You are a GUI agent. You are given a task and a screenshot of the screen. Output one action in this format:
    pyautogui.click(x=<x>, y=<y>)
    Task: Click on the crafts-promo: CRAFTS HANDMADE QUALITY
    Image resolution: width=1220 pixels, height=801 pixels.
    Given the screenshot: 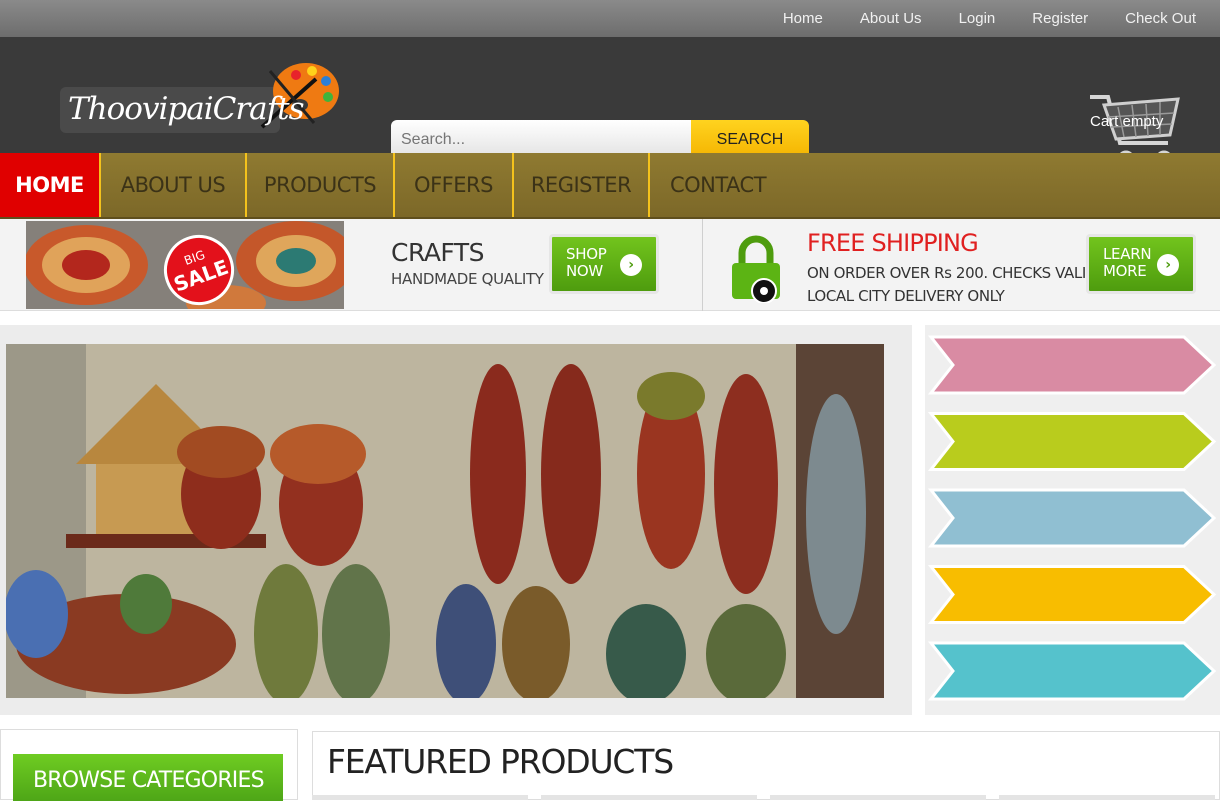 What is the action you would take?
    pyautogui.click(x=467, y=263)
    